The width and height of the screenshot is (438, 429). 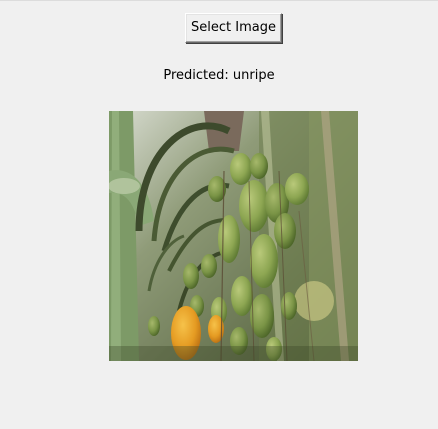 What do you see at coordinates (233, 28) in the screenshot?
I see `select-image-button: Select Image` at bounding box center [233, 28].